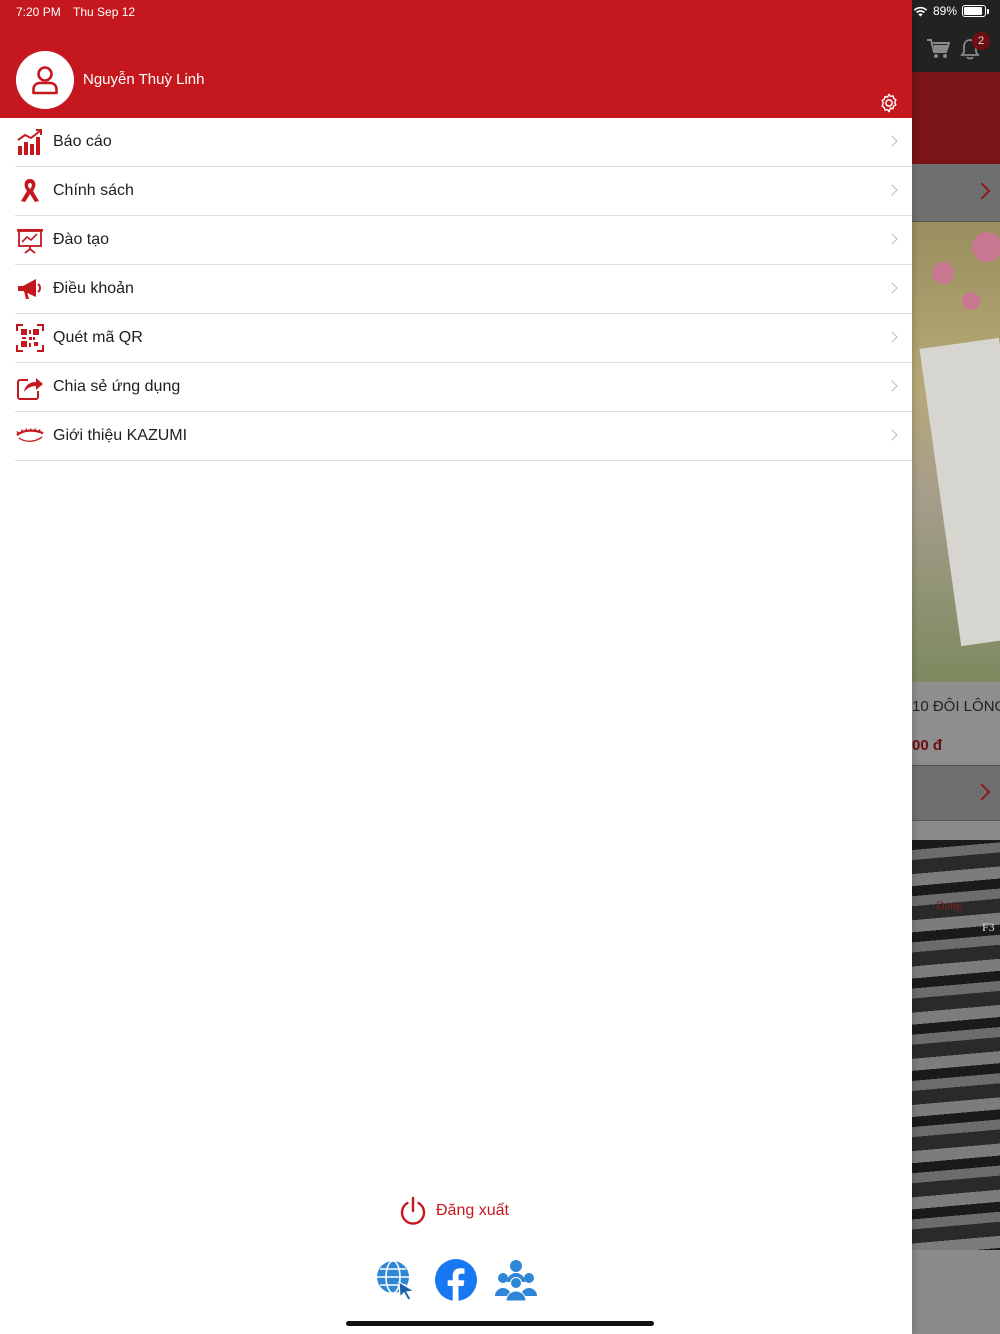  What do you see at coordinates (956, 1302) in the screenshot?
I see `background-footer` at bounding box center [956, 1302].